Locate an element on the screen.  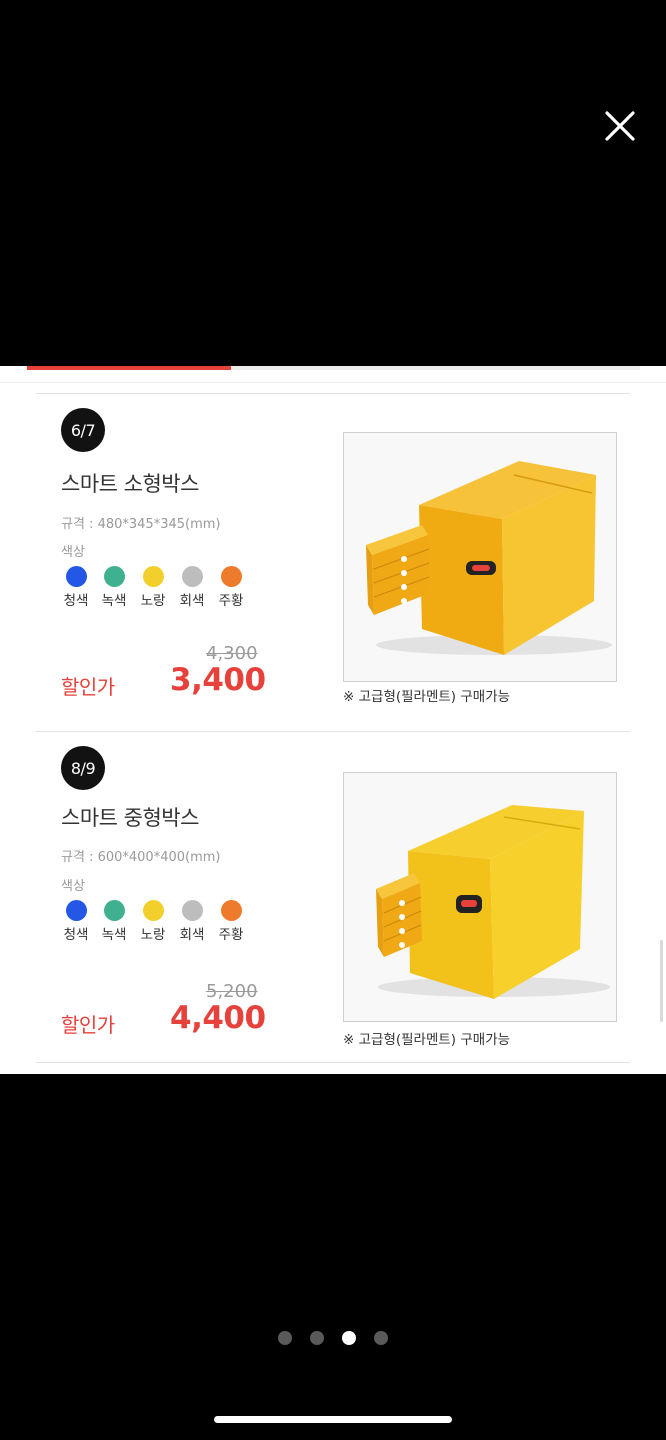
product-spec: 규격 : 480*345*345(mm) is located at coordinates (141, 524).